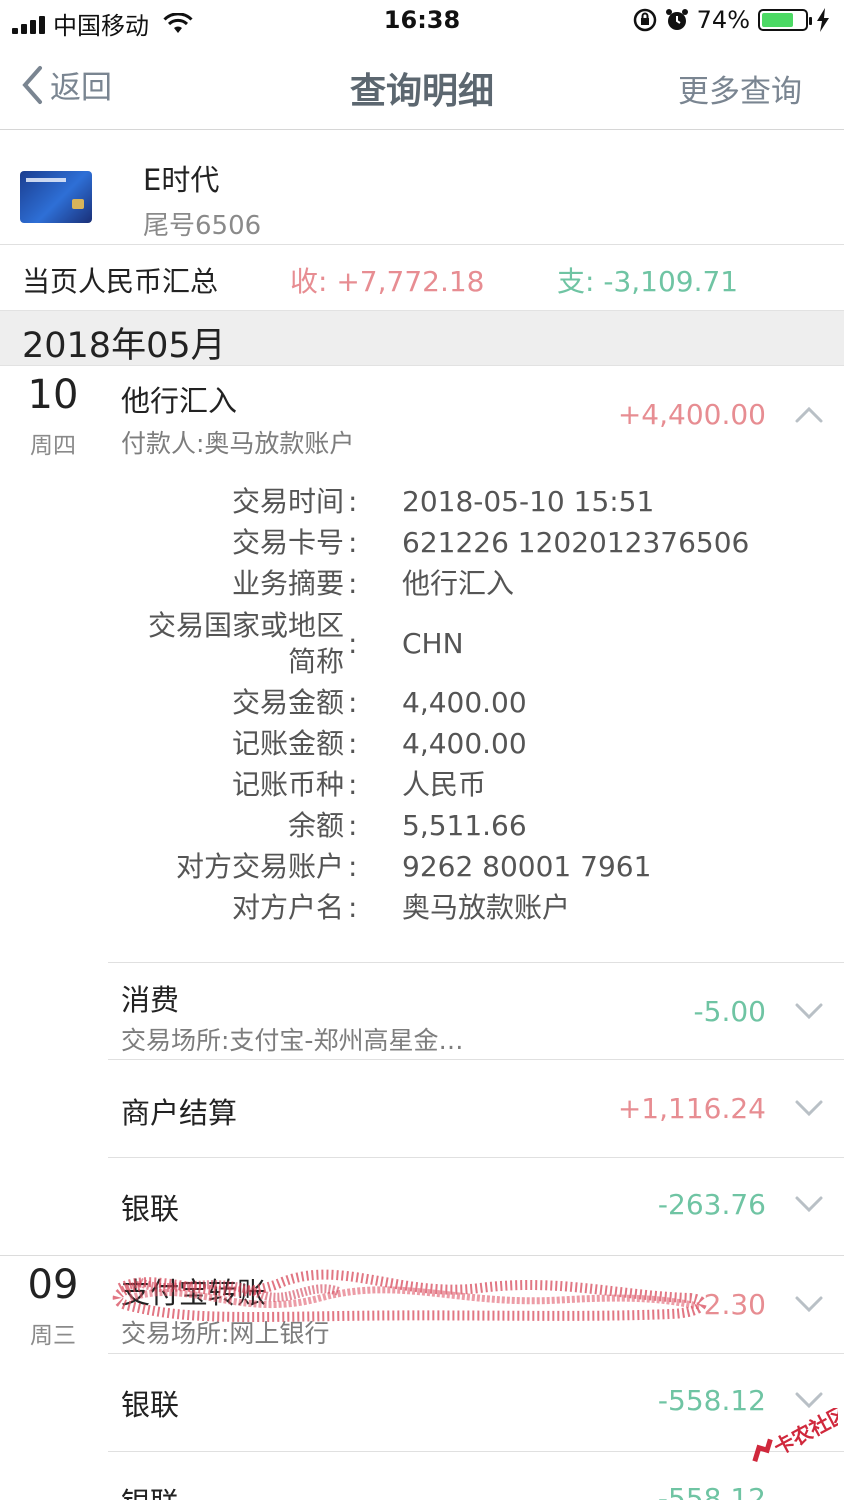  What do you see at coordinates (124, 346) in the screenshot?
I see `month-label: 2018年05月` at bounding box center [124, 346].